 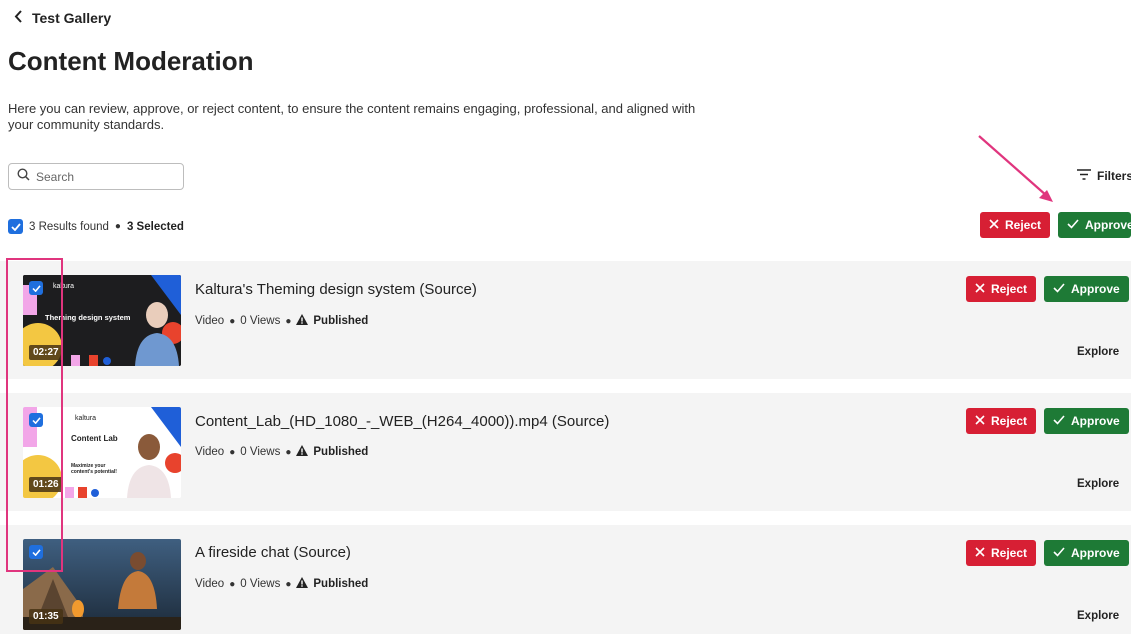 I want to click on entry-title: A fireside chat (Source), so click(x=273, y=552).